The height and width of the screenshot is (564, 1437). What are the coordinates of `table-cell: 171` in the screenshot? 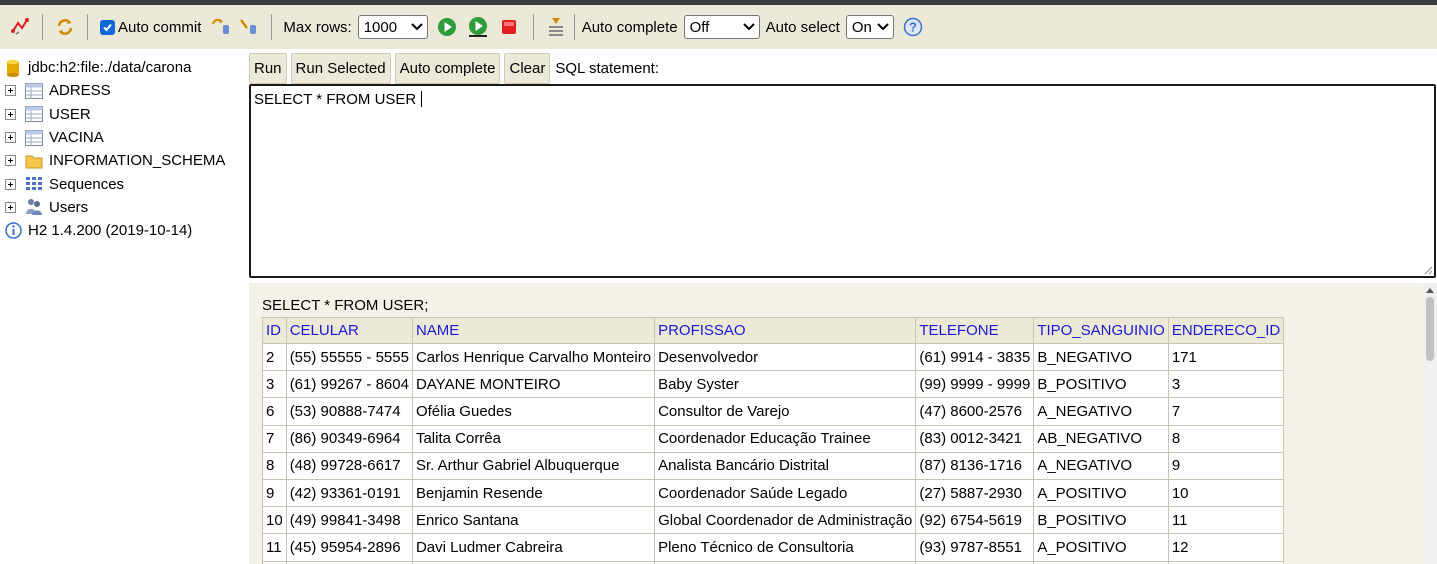 It's located at (1226, 357).